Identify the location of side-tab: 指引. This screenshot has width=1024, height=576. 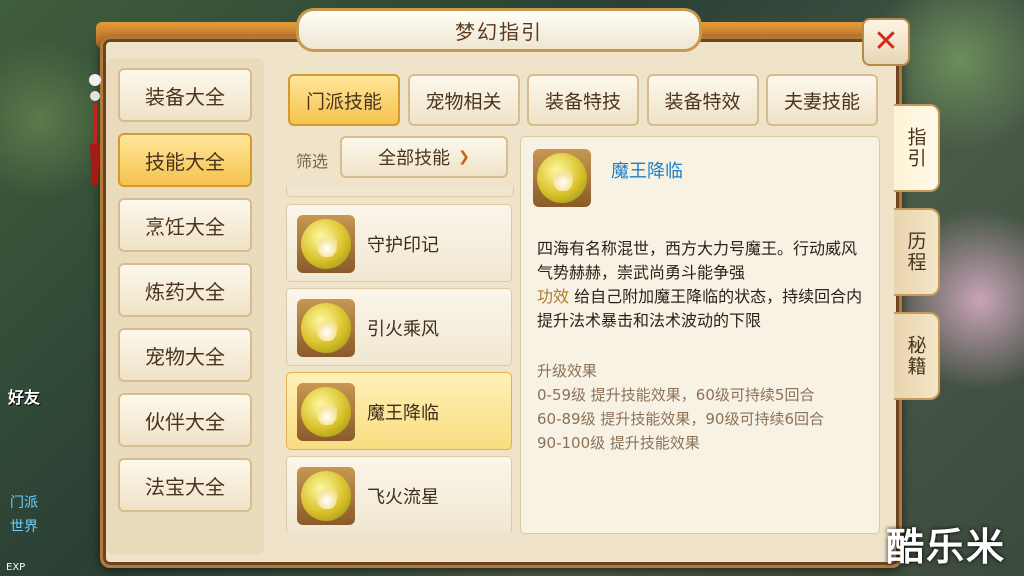
(917, 148).